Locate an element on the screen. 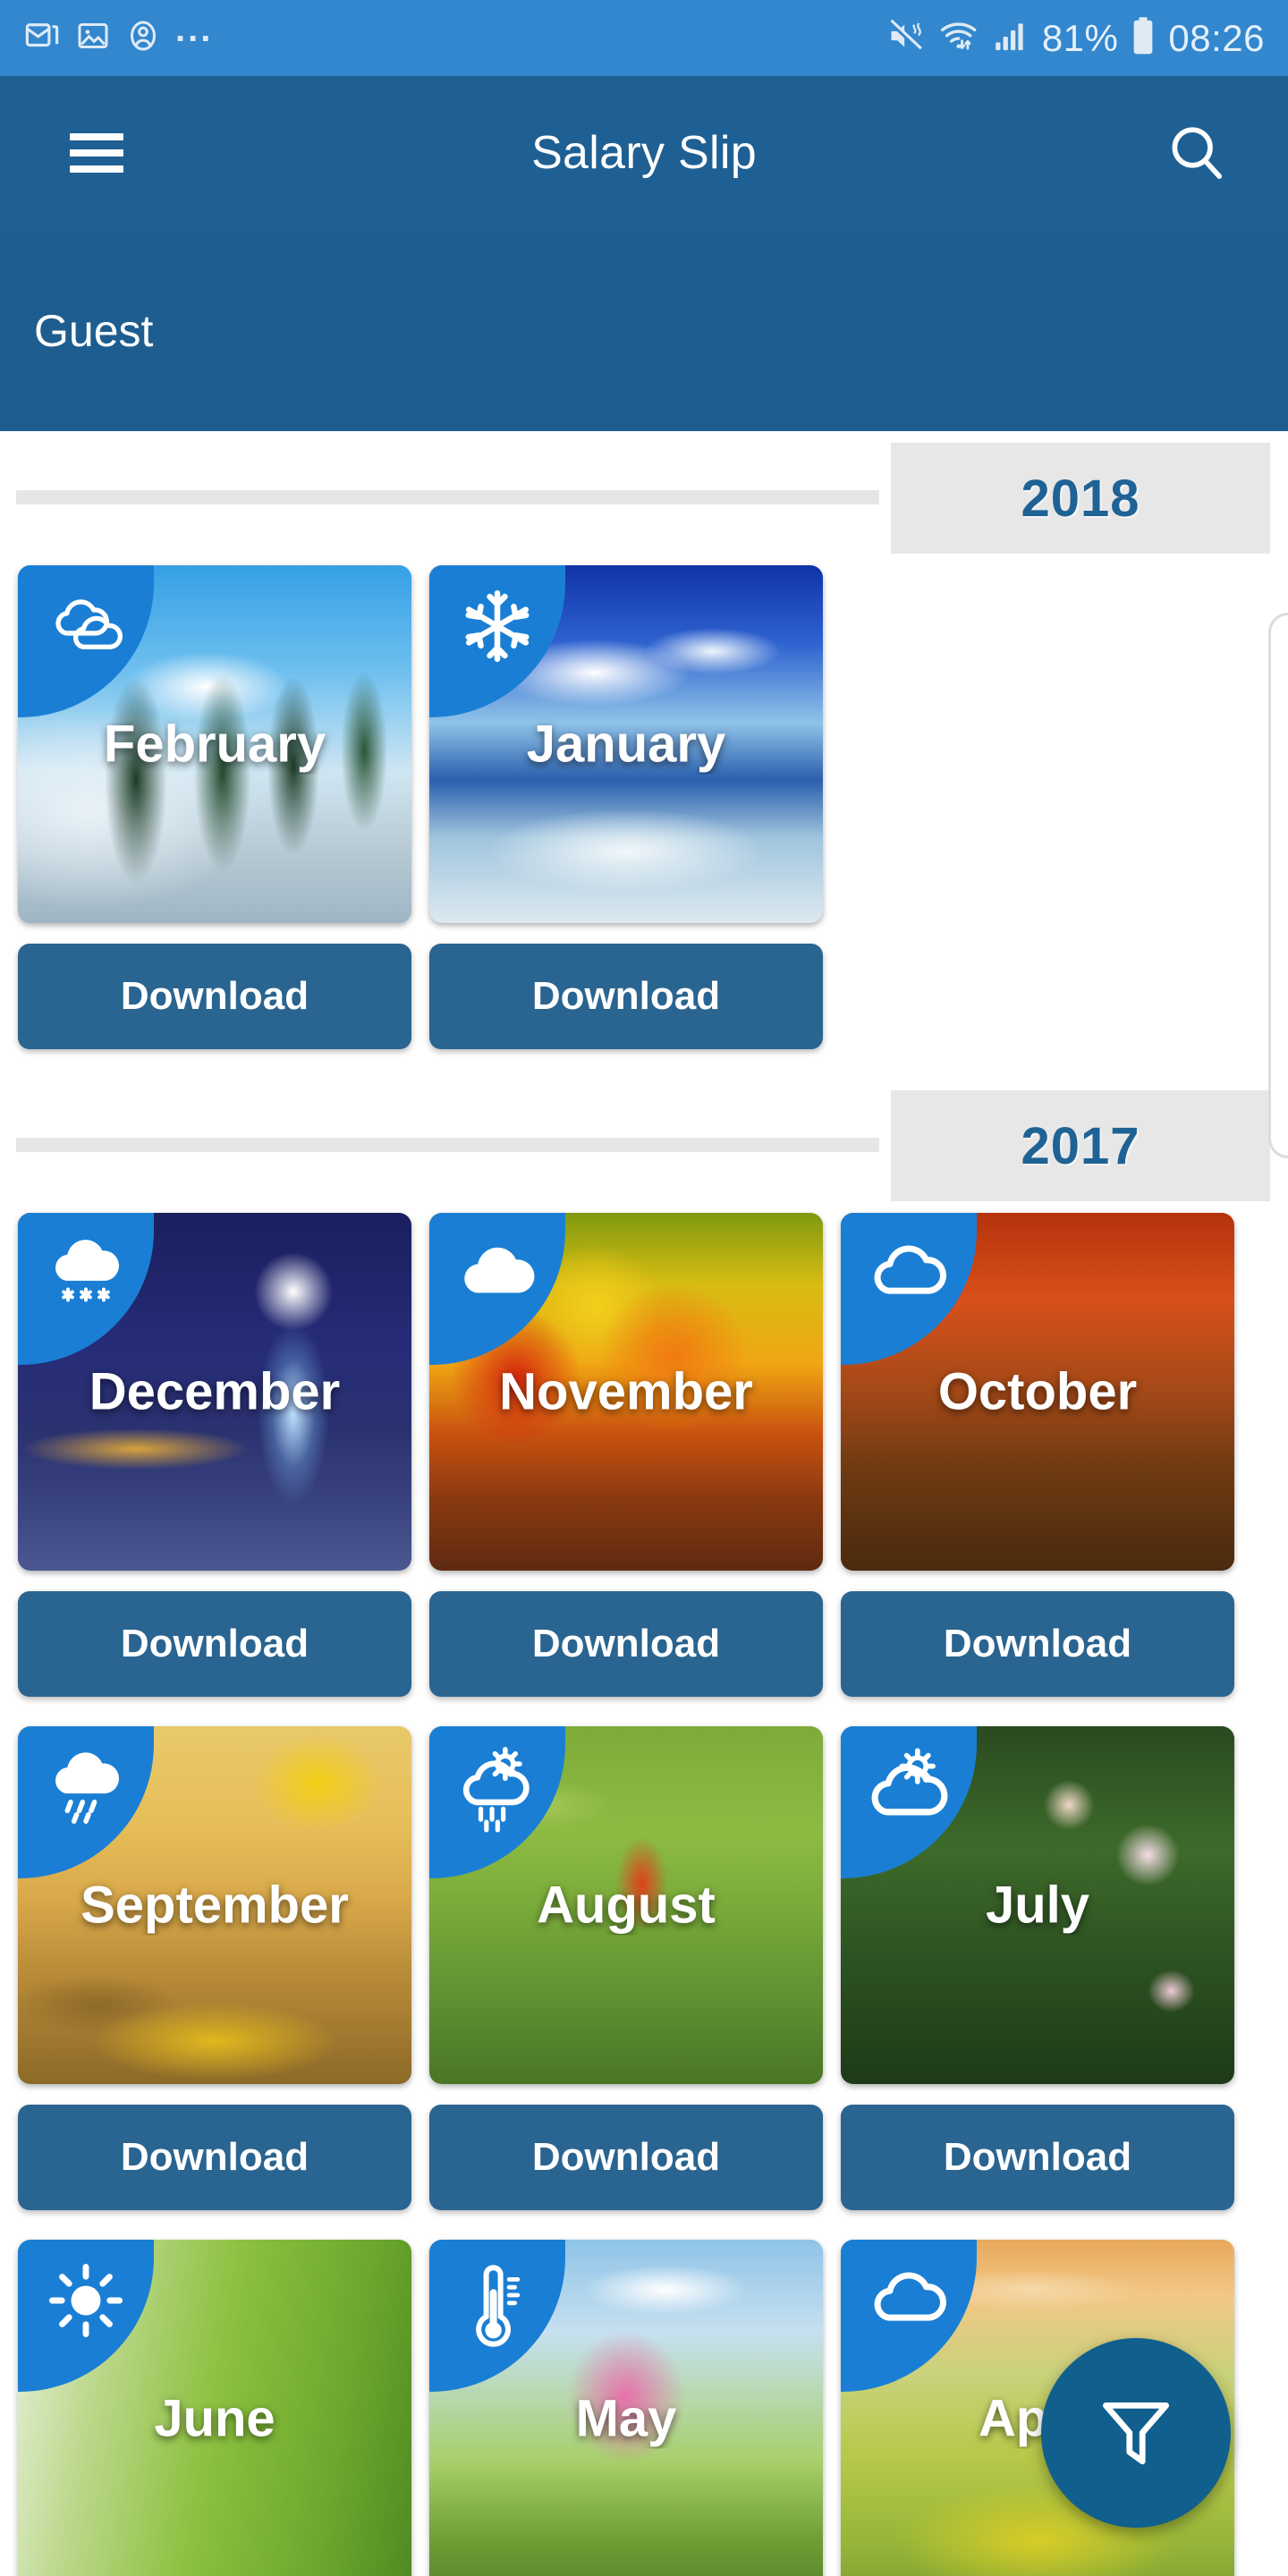  hamburger-menu-icon is located at coordinates (96, 153).